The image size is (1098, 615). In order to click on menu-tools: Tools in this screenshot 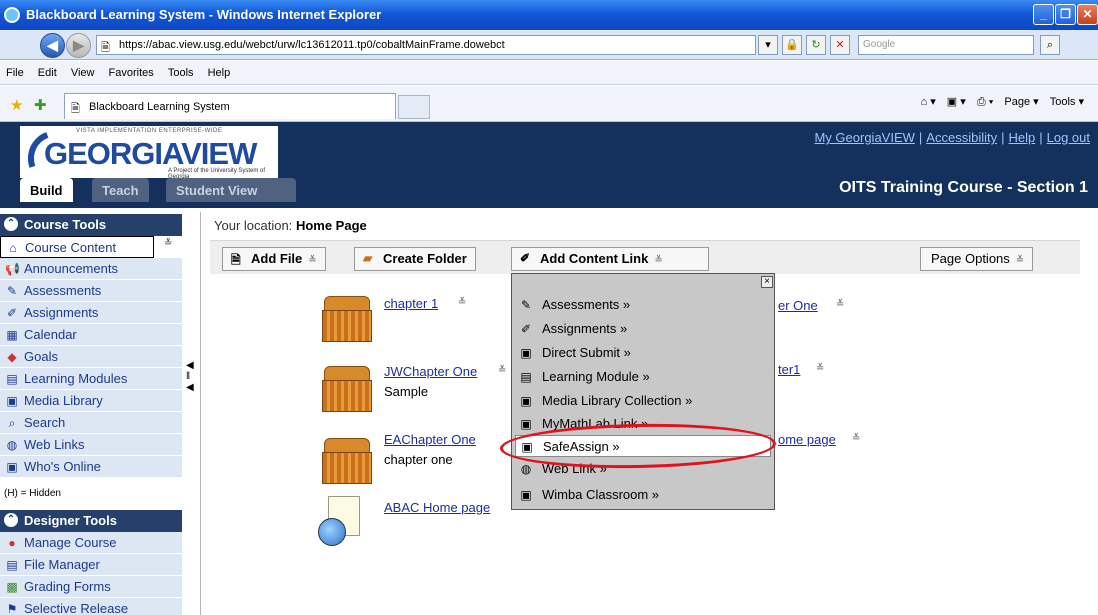, I will do `click(180, 70)`.